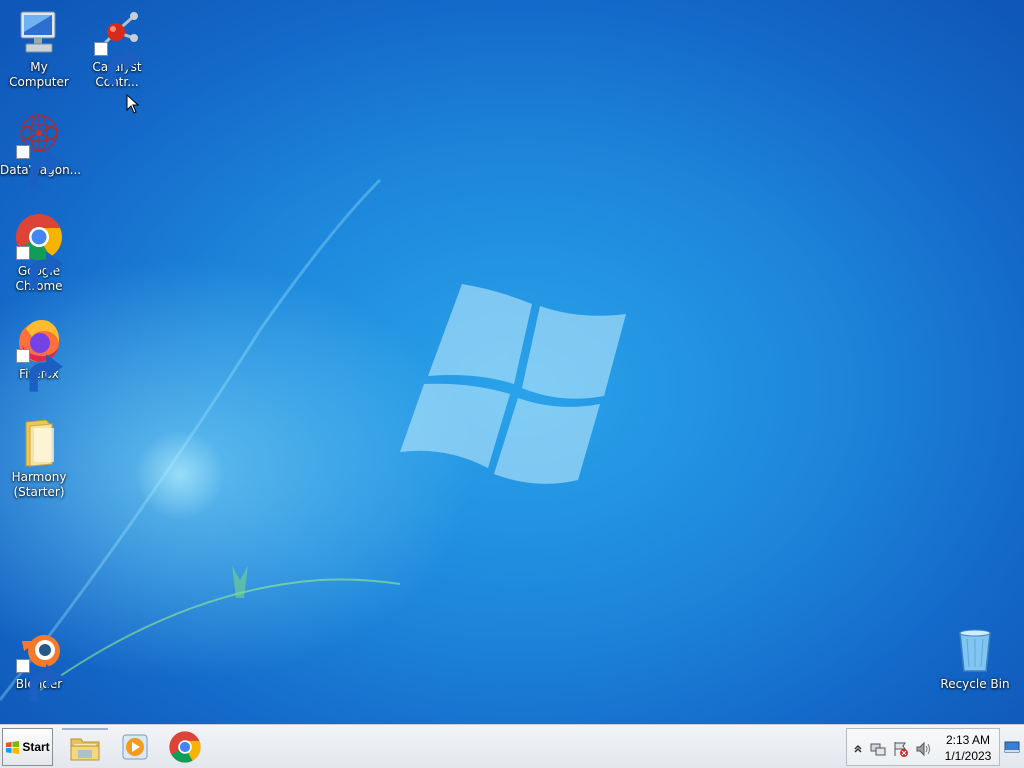  Describe the element at coordinates (858, 749) in the screenshot. I see `show-hidden-icon` at that location.